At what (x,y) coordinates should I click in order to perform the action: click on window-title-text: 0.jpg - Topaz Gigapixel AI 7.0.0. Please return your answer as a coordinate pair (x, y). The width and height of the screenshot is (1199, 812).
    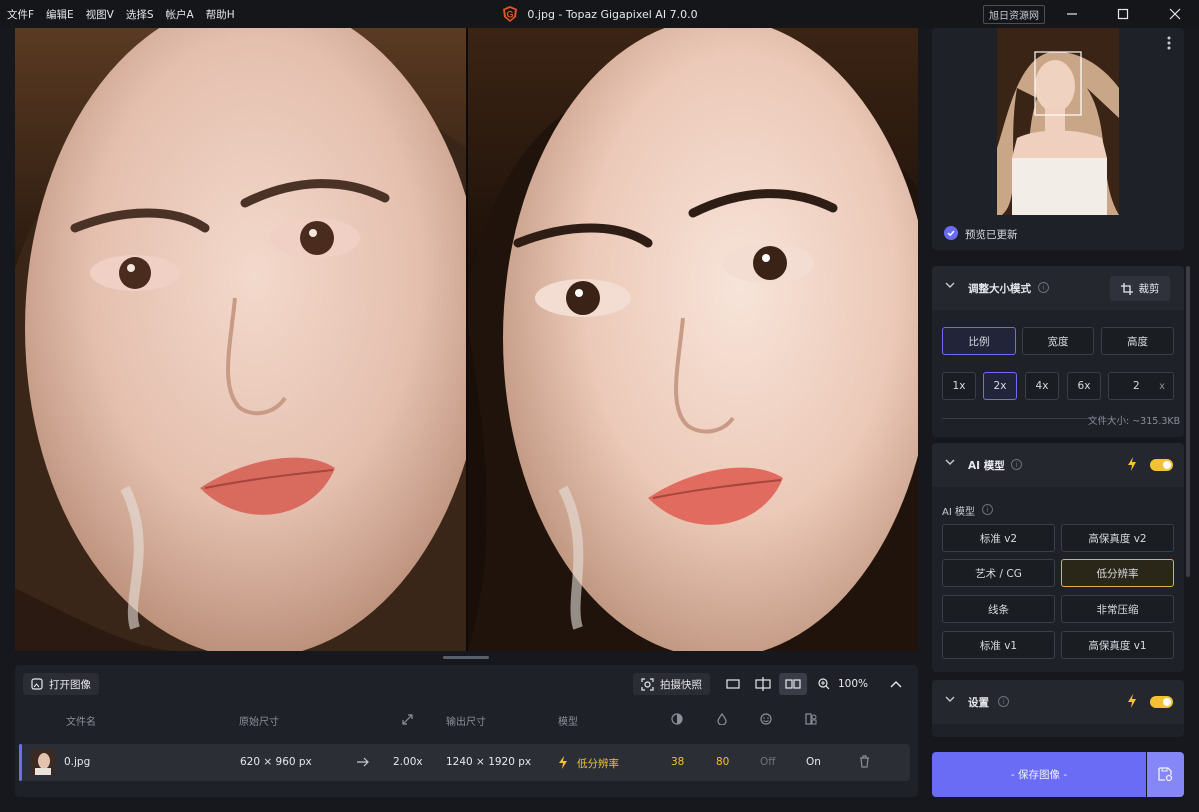
    Looking at the image, I should click on (612, 14).